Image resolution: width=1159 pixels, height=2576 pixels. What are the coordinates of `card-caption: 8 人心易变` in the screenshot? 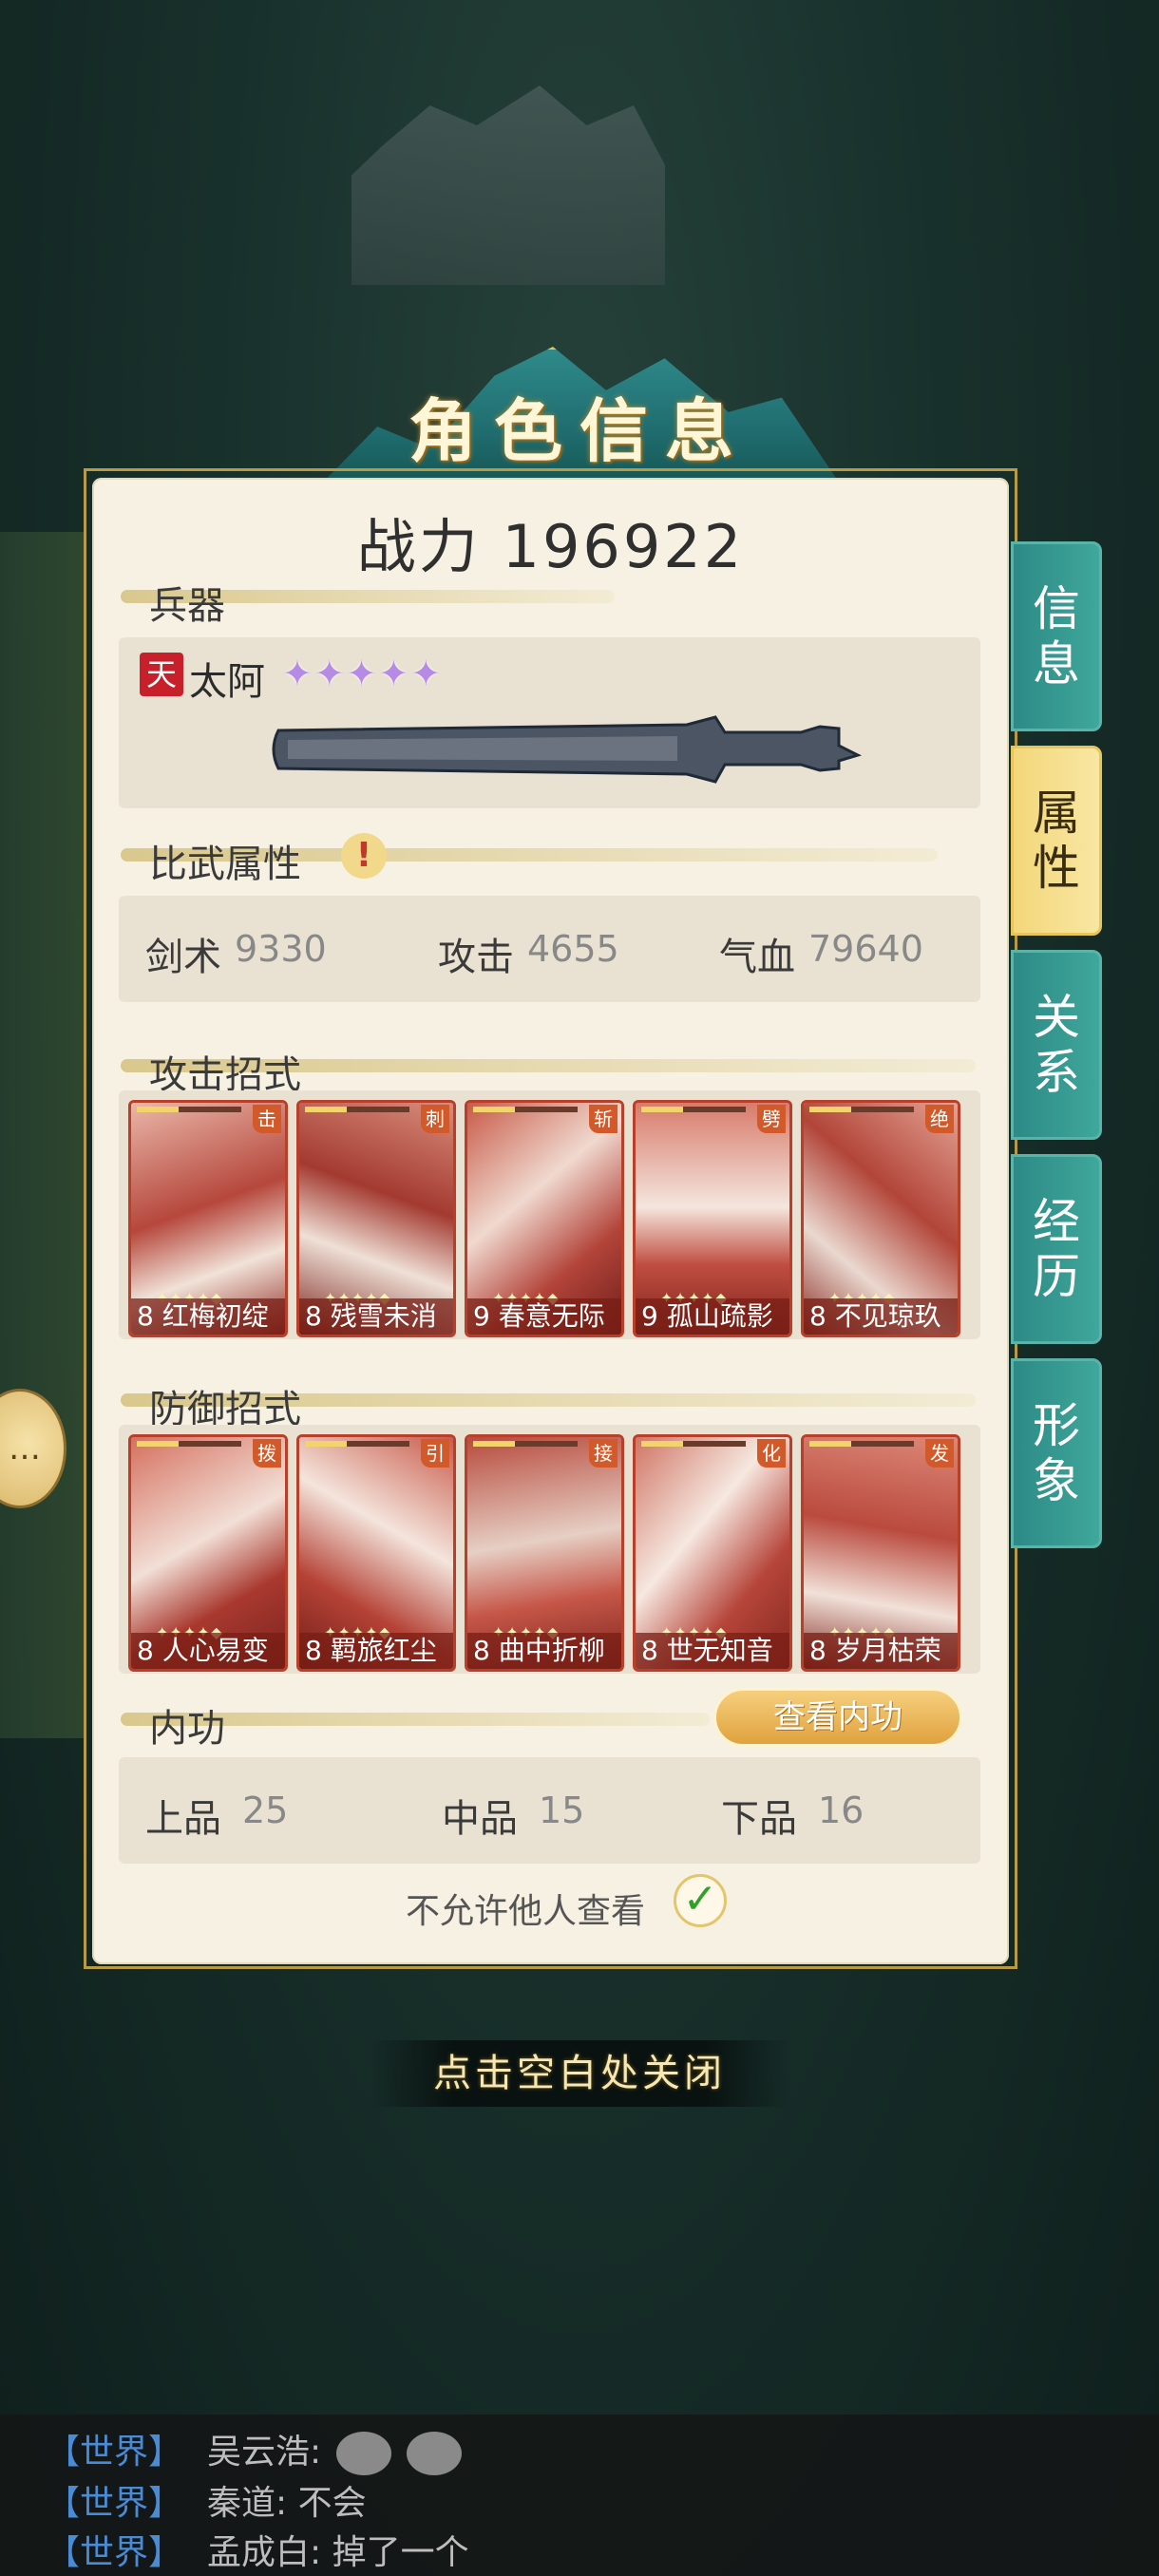 It's located at (208, 1651).